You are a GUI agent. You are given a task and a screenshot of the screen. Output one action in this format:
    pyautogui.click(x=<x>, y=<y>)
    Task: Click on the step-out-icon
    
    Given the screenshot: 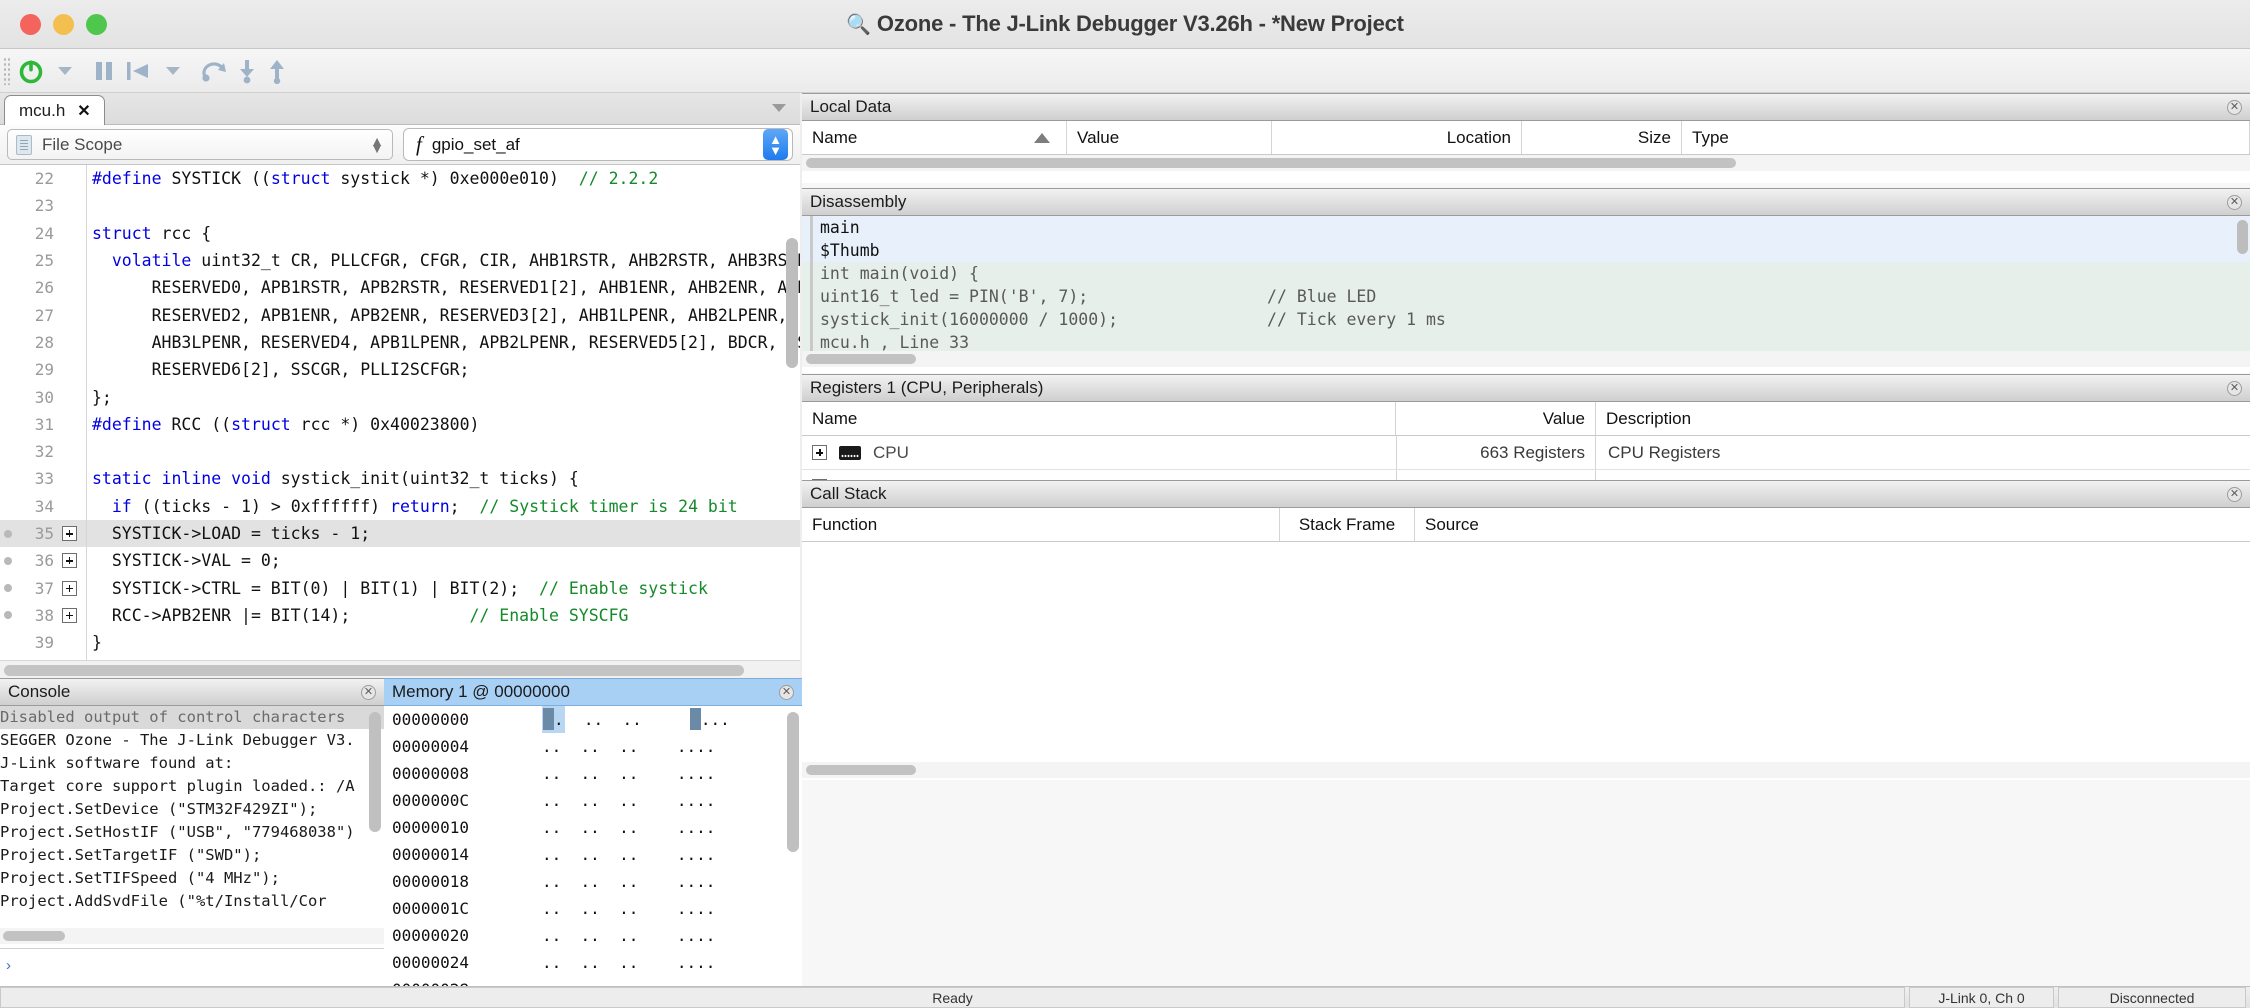 What is the action you would take?
    pyautogui.click(x=277, y=71)
    